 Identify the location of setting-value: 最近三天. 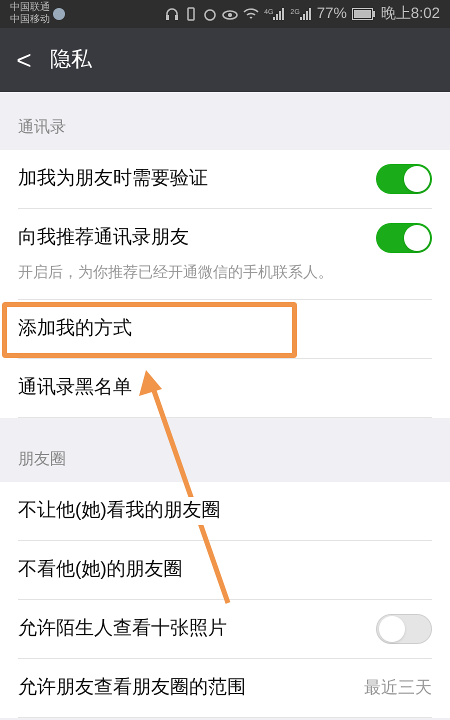
(398, 688).